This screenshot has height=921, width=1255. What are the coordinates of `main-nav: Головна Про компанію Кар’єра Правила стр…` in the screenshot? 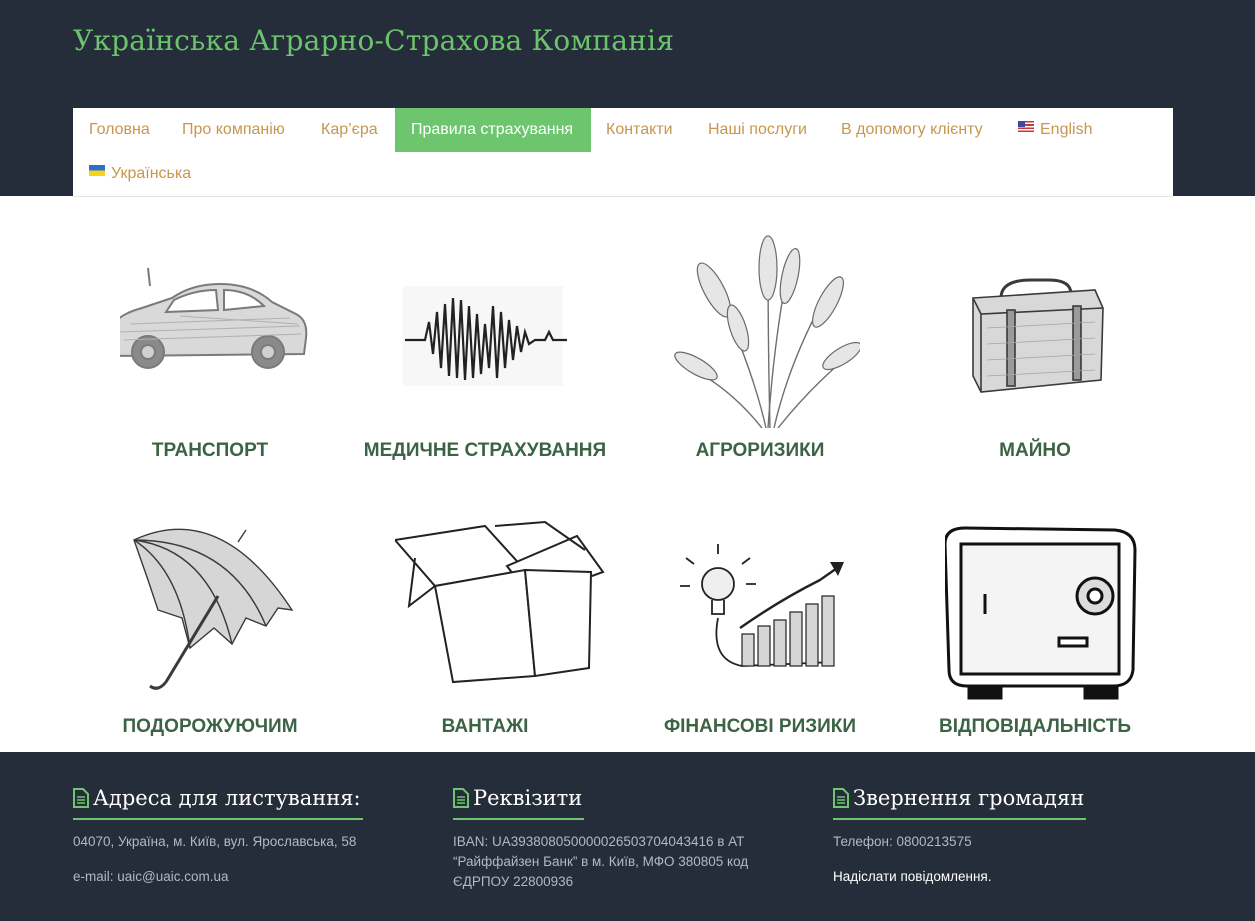 It's located at (623, 152).